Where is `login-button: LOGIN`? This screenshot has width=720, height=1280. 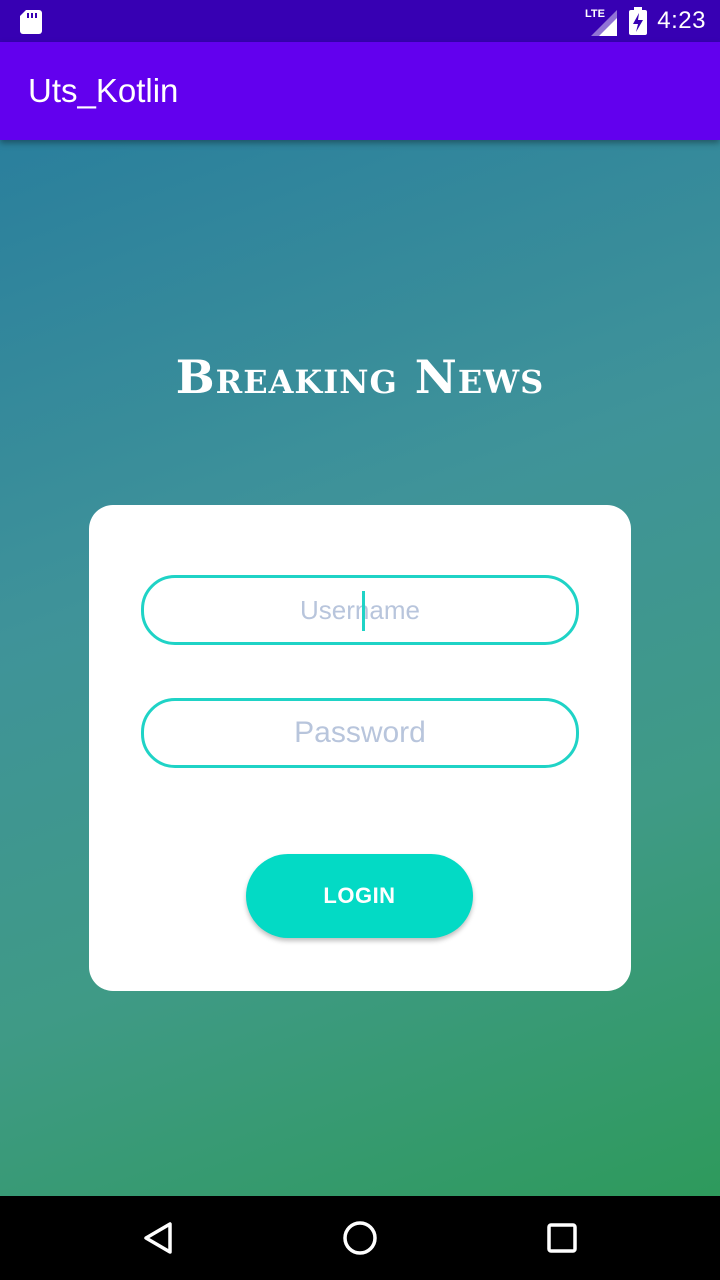 login-button: LOGIN is located at coordinates (359, 896).